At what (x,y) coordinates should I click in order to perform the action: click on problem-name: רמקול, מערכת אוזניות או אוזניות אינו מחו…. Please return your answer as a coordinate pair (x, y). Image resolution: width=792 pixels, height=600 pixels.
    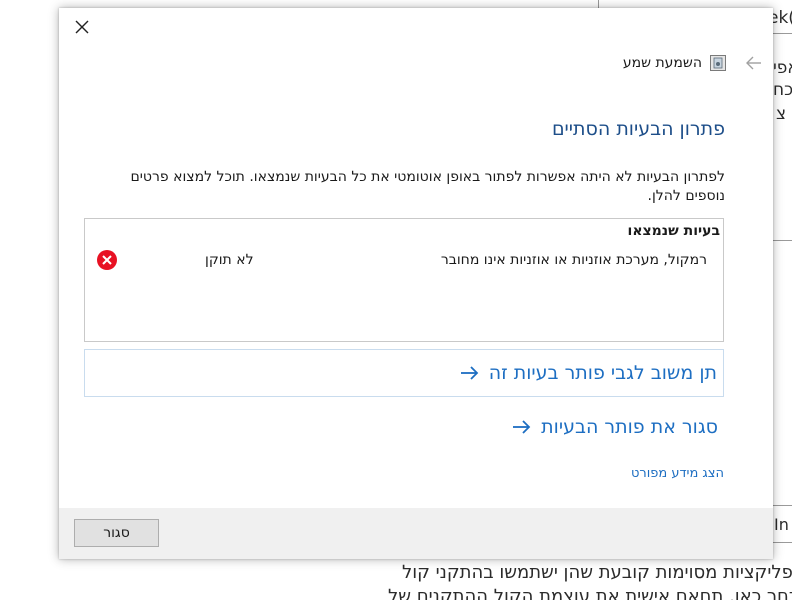
    Looking at the image, I should click on (573, 260).